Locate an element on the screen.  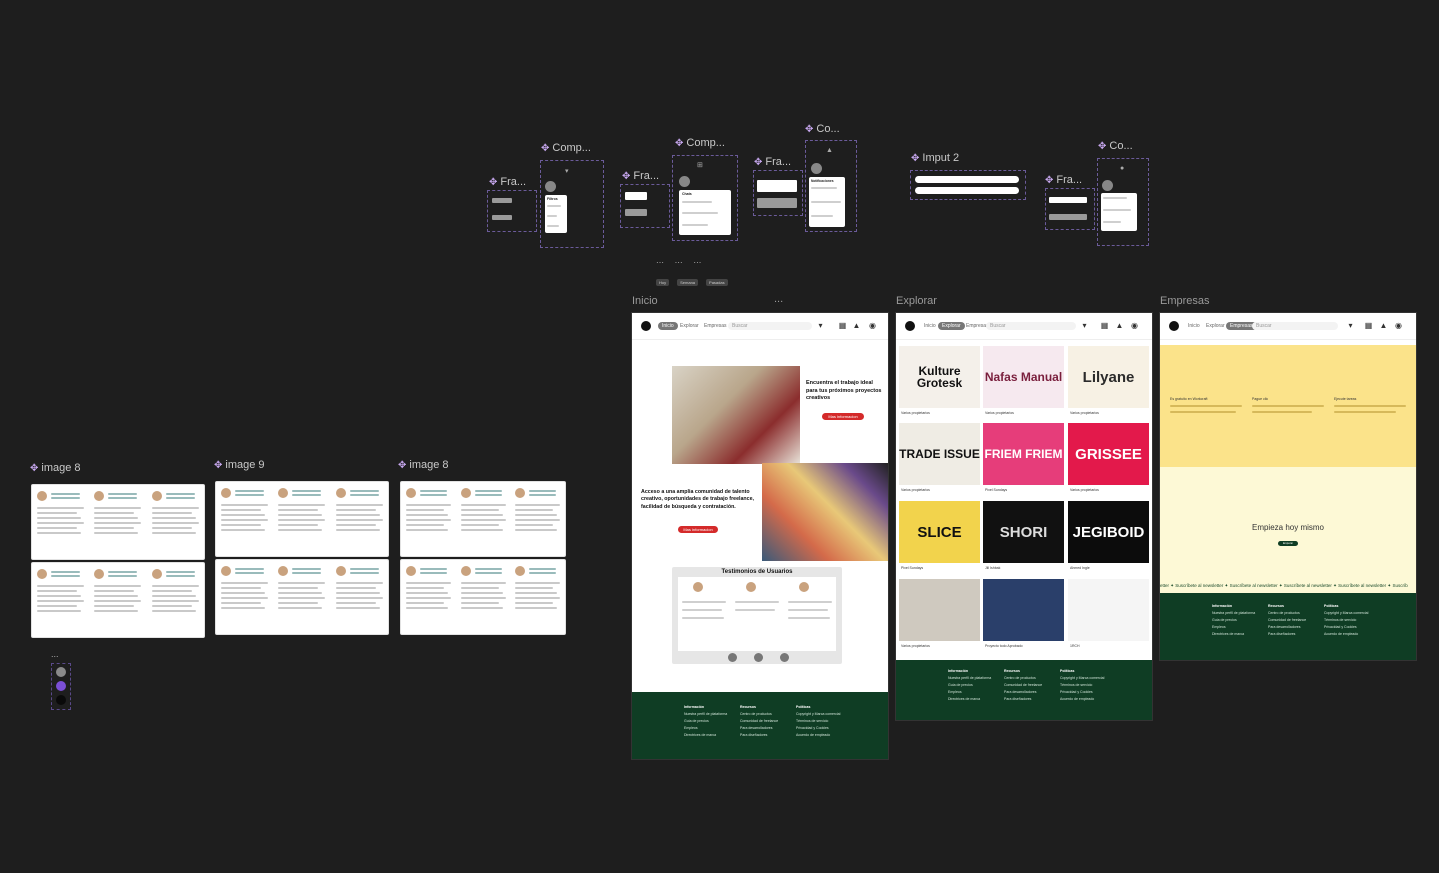
comp-2-chat-component: ⊞ Chats is located at coordinates (705, 198).